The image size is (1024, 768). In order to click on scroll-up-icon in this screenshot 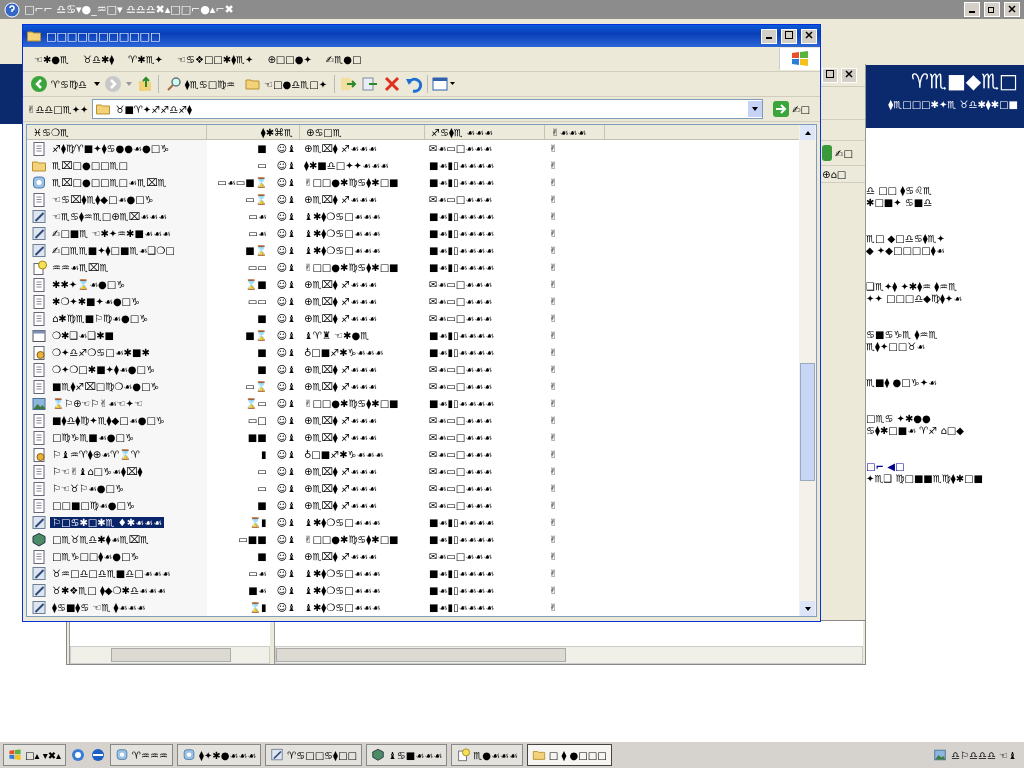, I will do `click(807, 132)`.